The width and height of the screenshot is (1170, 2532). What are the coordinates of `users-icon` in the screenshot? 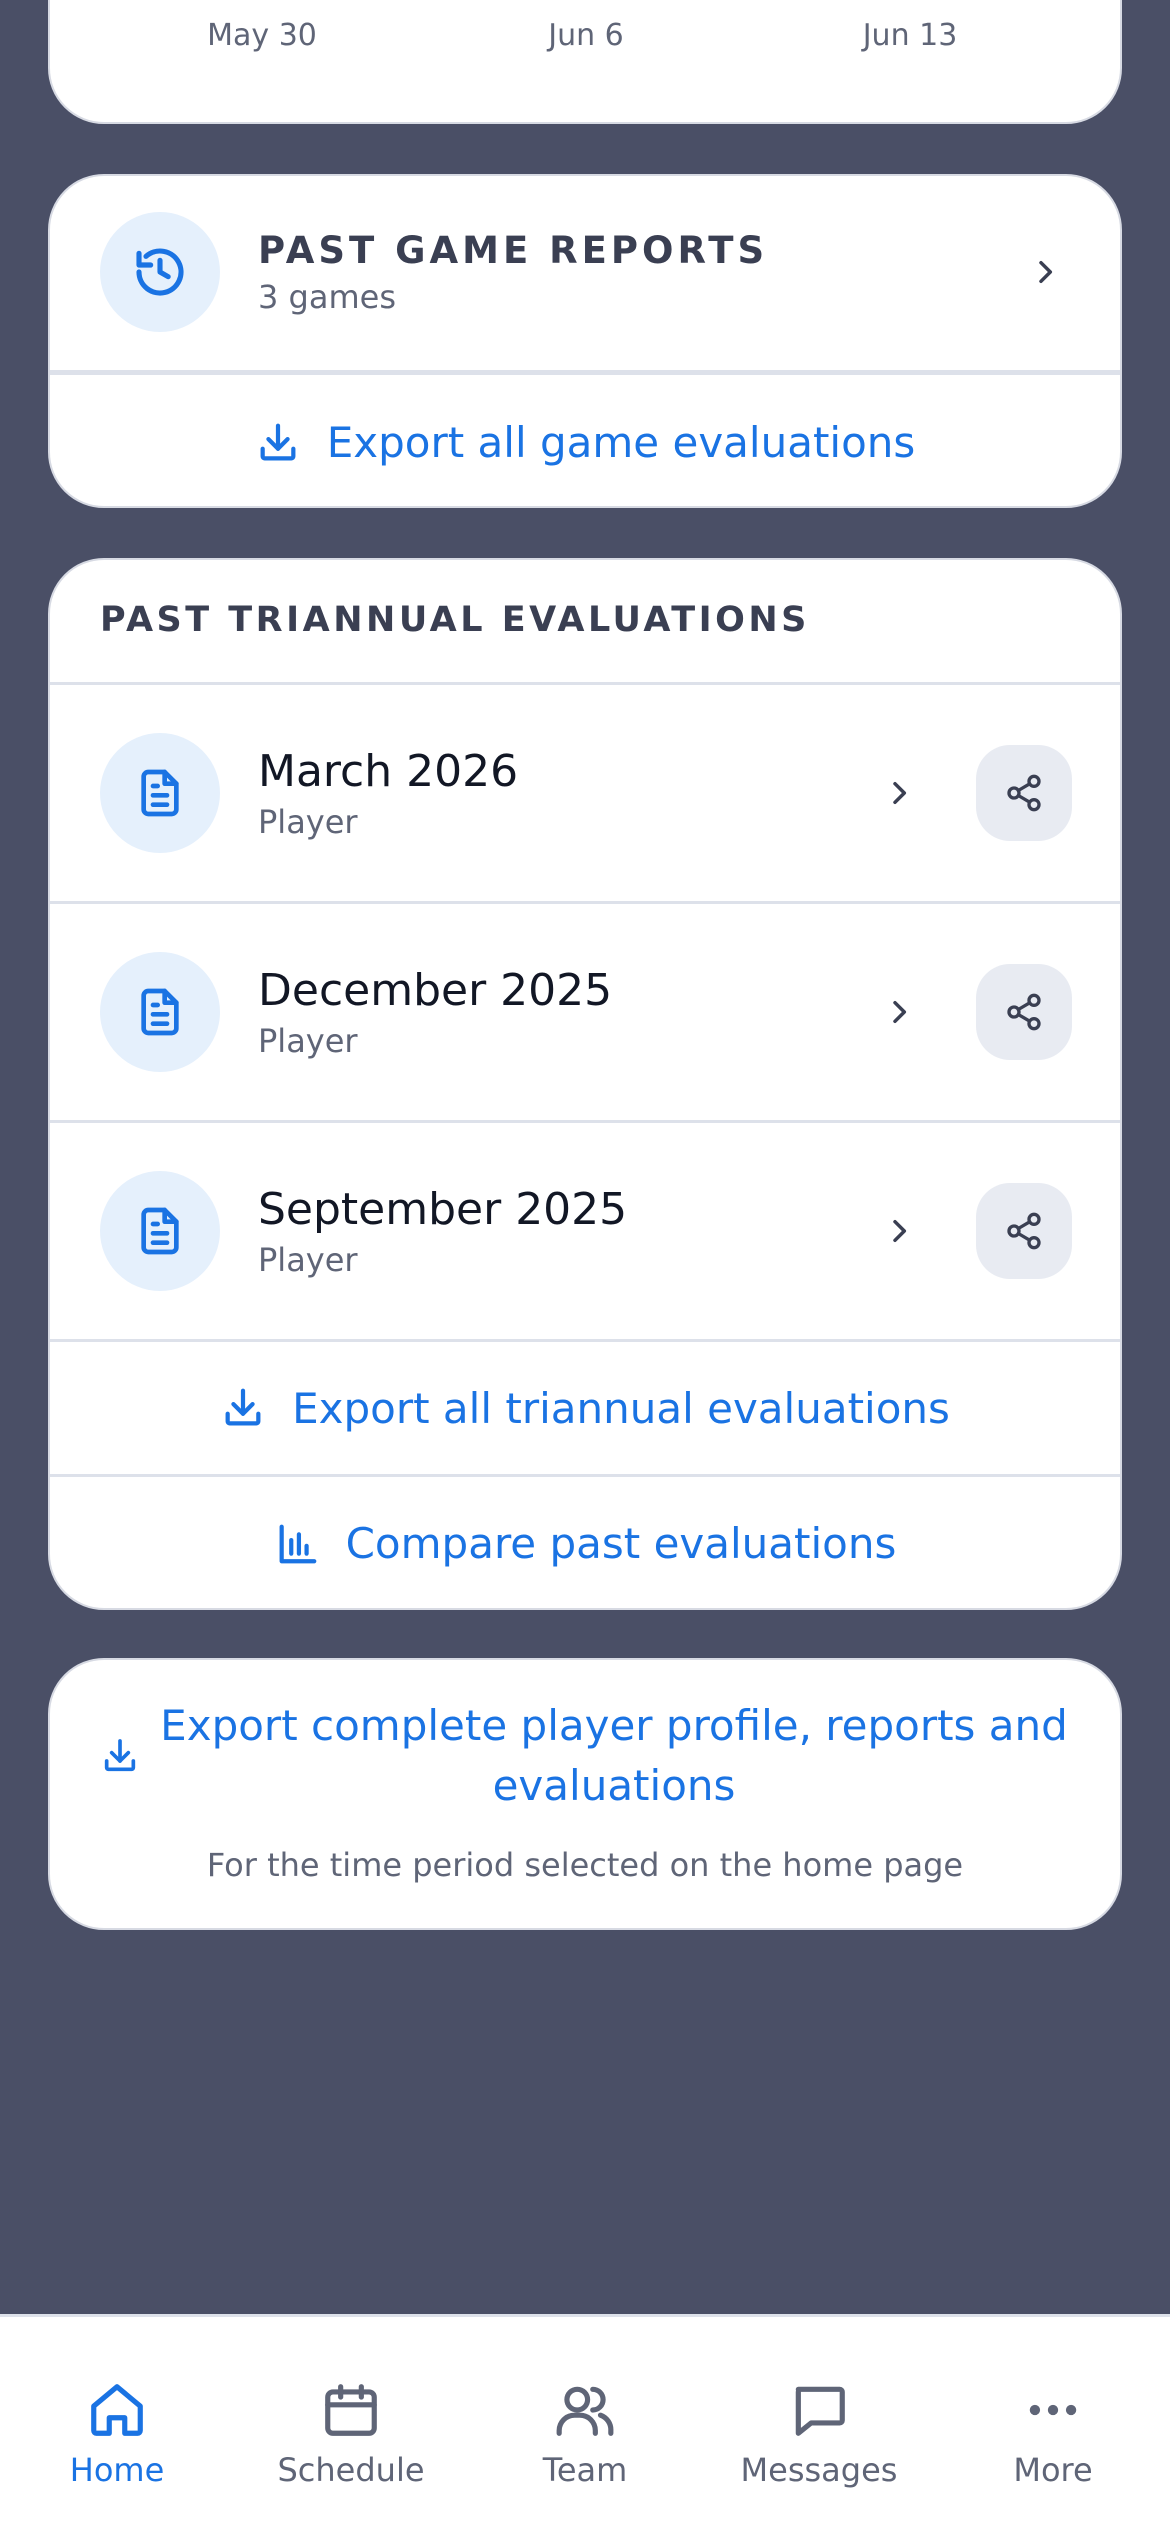 It's located at (585, 2411).